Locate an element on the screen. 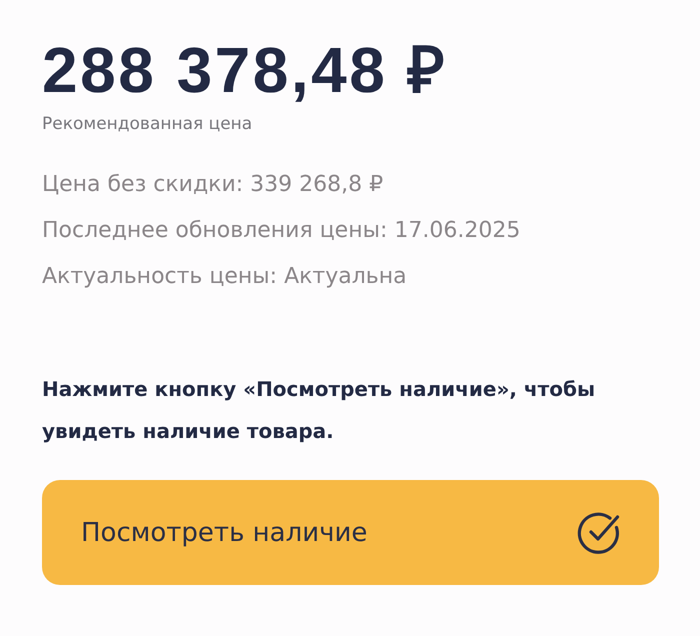  availability-button: Посмотреть наличие is located at coordinates (350, 532).